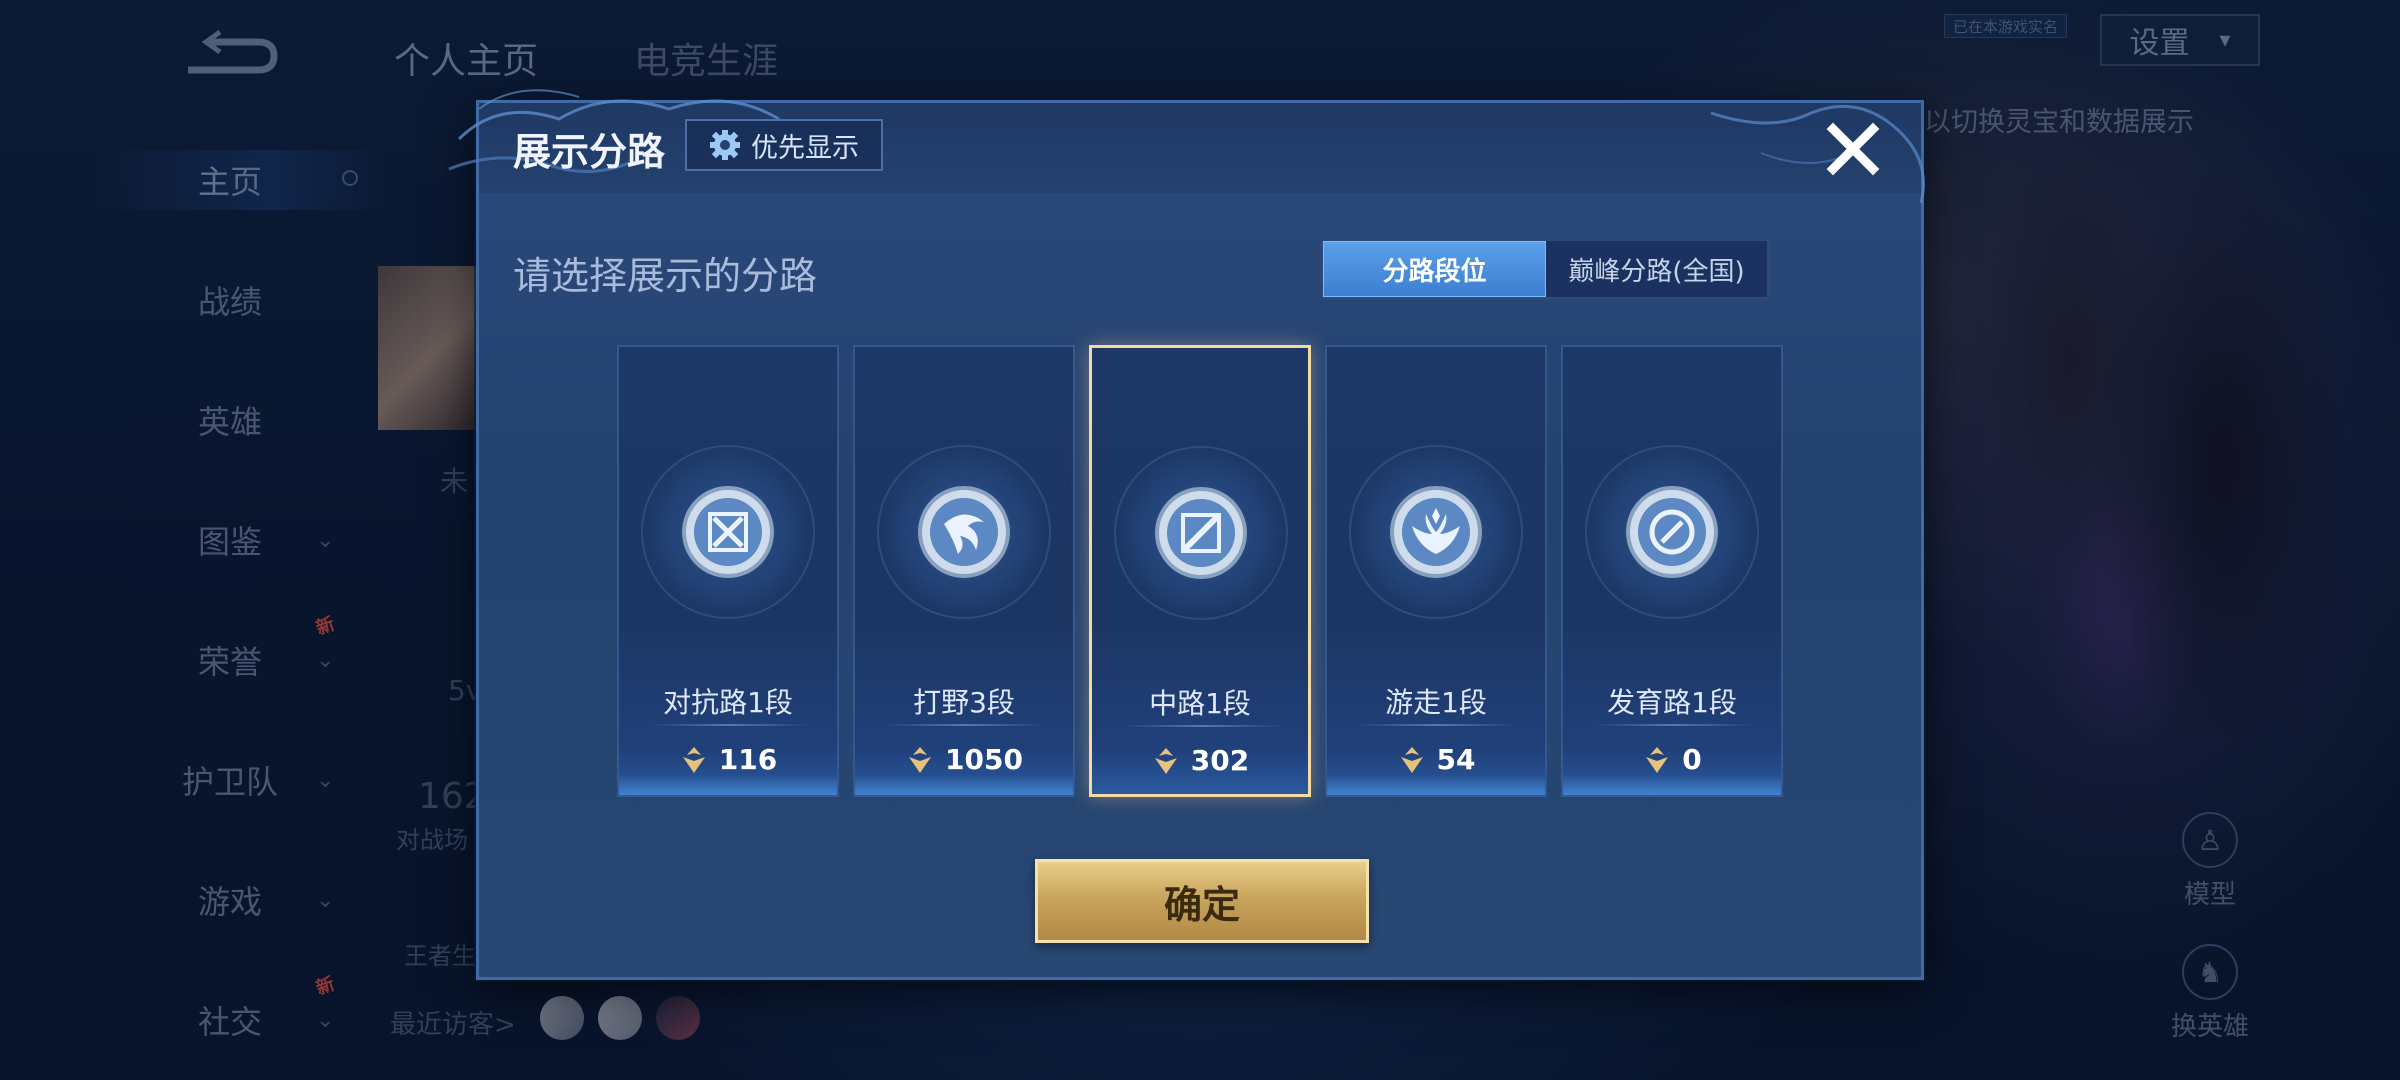  What do you see at coordinates (748, 759) in the screenshot?
I see `lane-points-value: 116` at bounding box center [748, 759].